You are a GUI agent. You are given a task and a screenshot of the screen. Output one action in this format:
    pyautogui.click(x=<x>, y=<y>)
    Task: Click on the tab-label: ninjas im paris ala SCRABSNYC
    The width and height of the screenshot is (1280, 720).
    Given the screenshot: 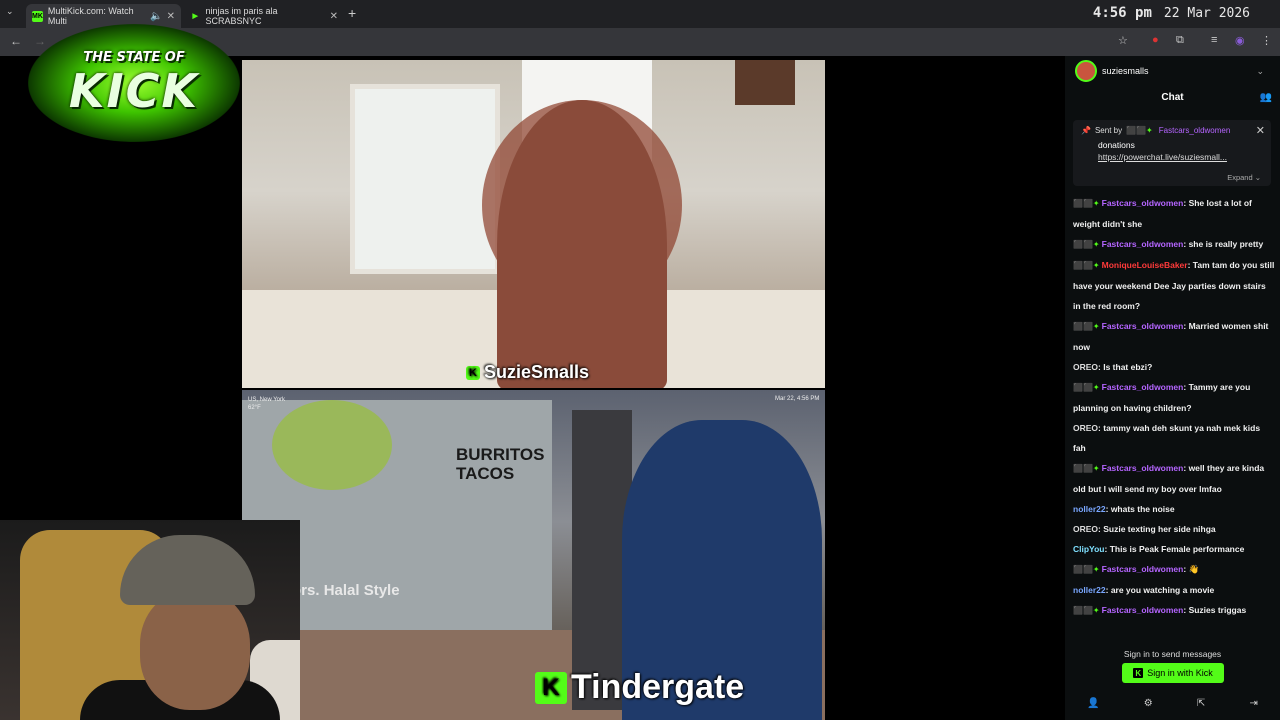 What is the action you would take?
    pyautogui.click(x=241, y=16)
    